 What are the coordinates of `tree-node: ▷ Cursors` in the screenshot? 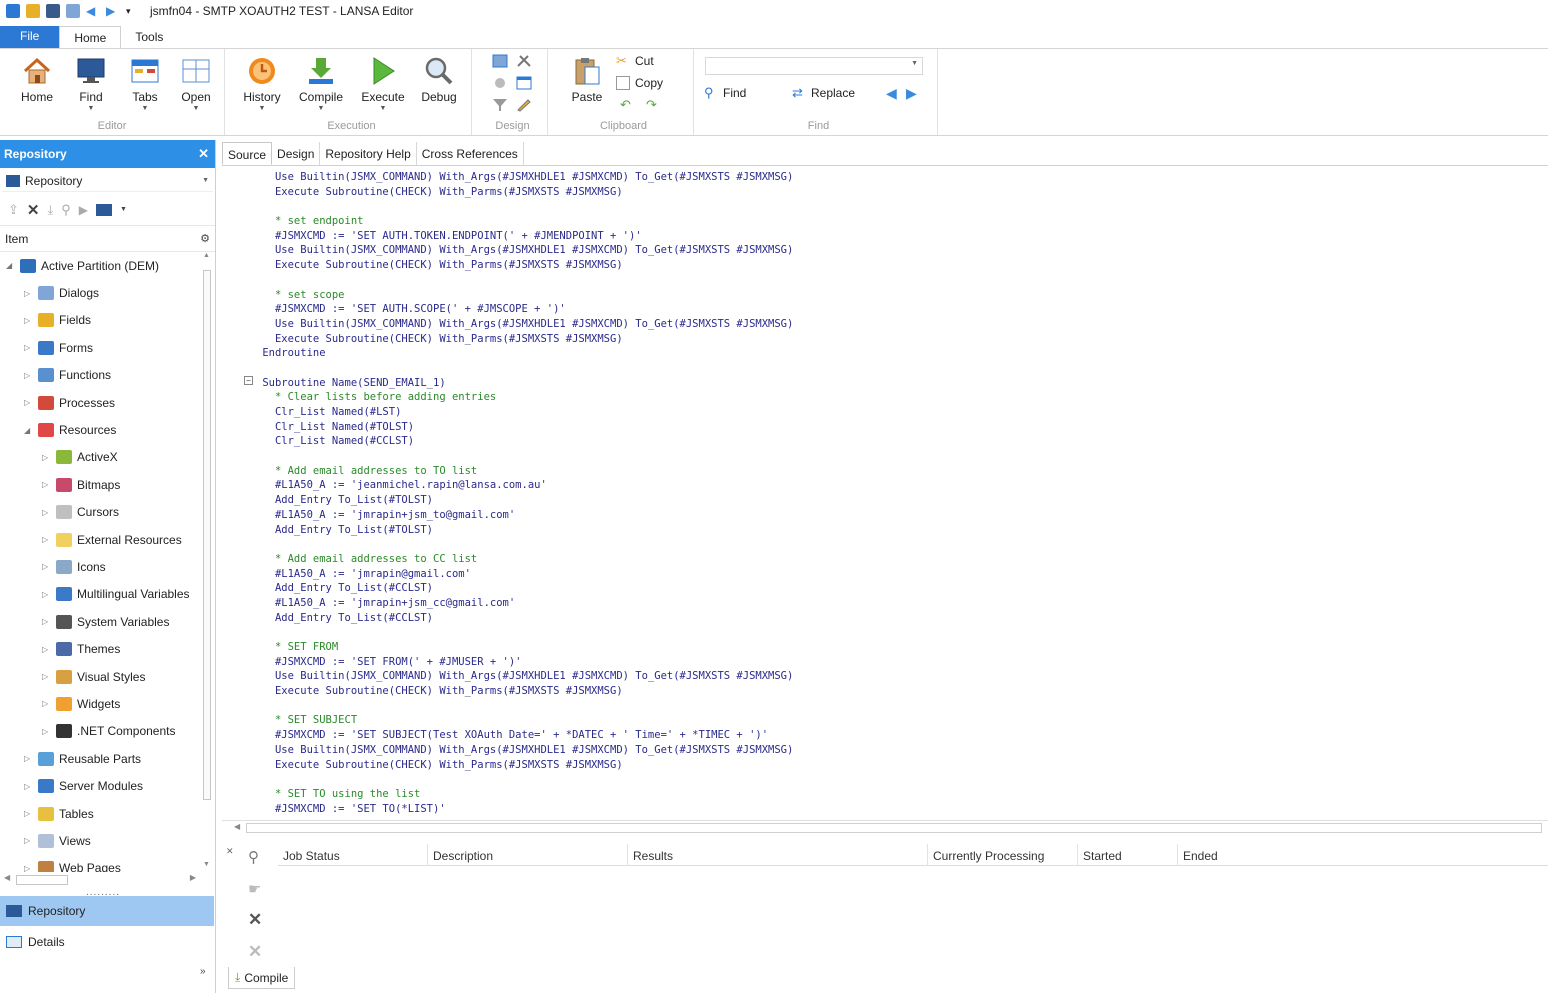 It's located at (100, 512).